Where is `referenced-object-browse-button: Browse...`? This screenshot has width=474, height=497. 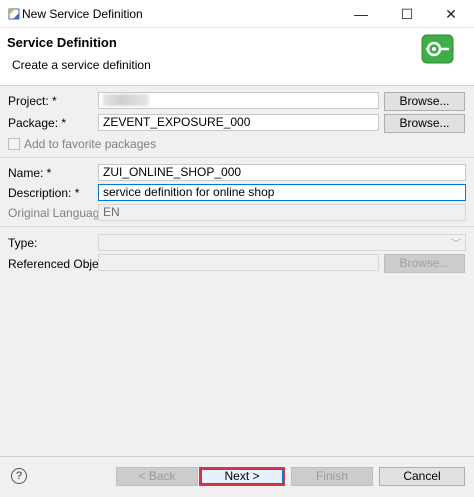 referenced-object-browse-button: Browse... is located at coordinates (424, 263).